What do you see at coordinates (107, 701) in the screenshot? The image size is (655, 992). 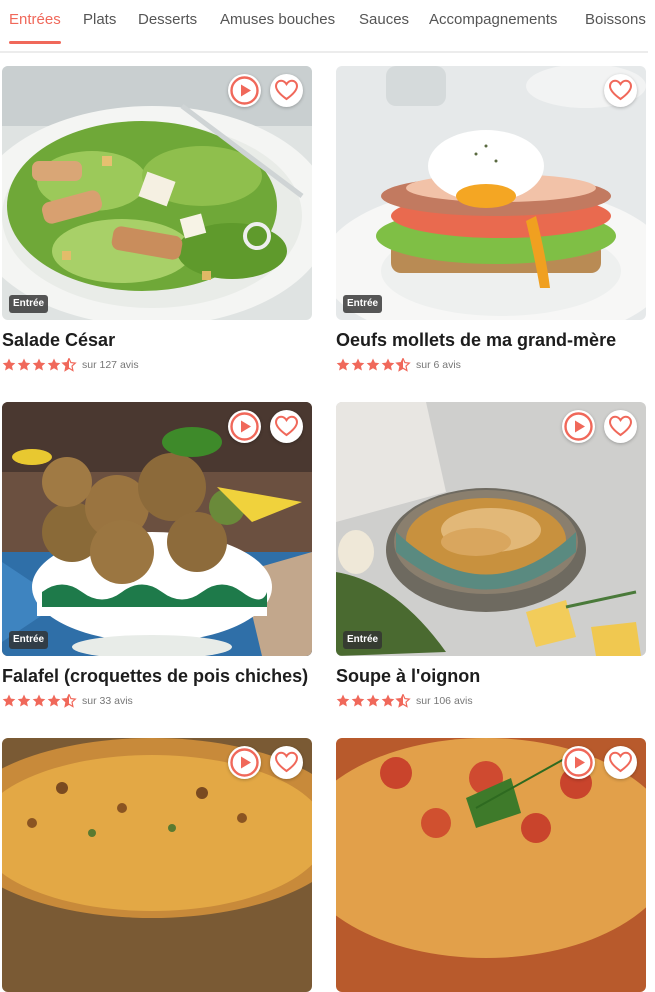 I see `review-count: sur 33 avis` at bounding box center [107, 701].